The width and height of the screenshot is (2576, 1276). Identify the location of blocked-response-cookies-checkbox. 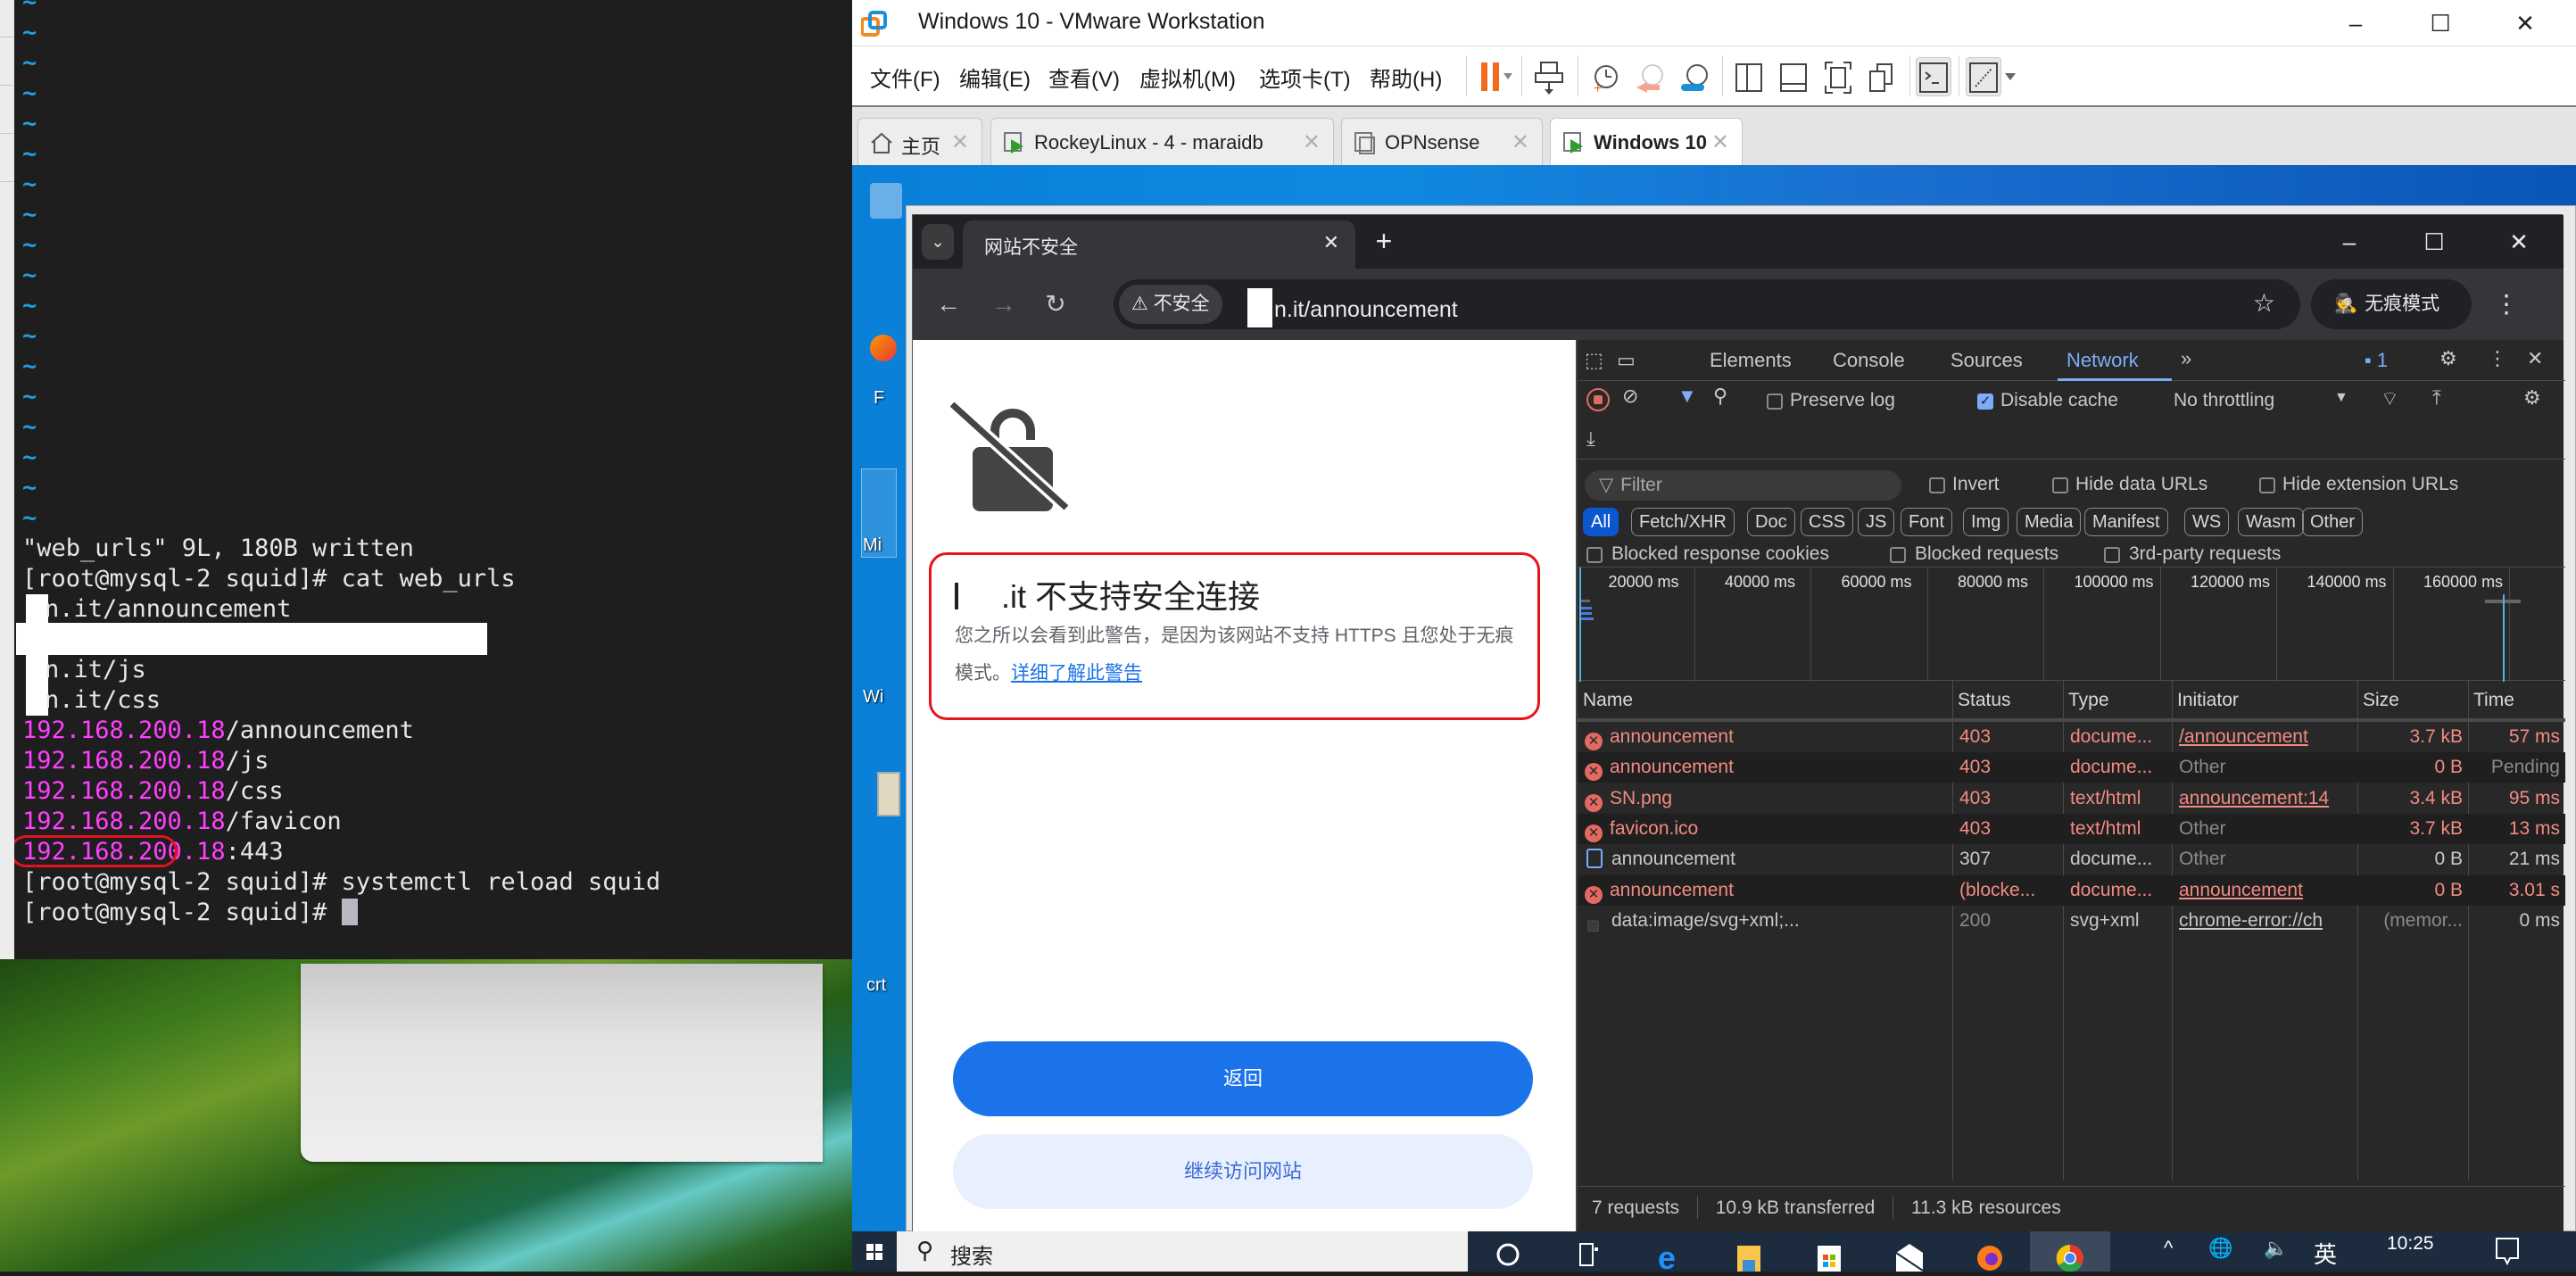
(1594, 555).